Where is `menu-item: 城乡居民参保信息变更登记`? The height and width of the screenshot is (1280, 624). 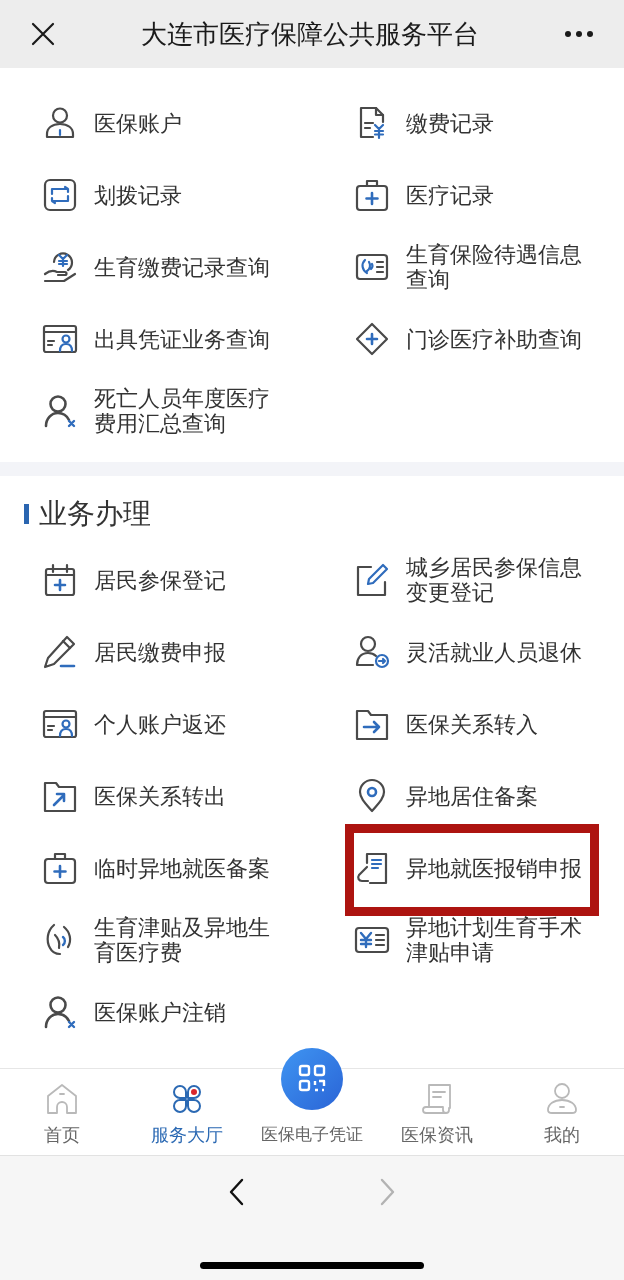 menu-item: 城乡居民参保信息变更登记 is located at coordinates (470, 580).